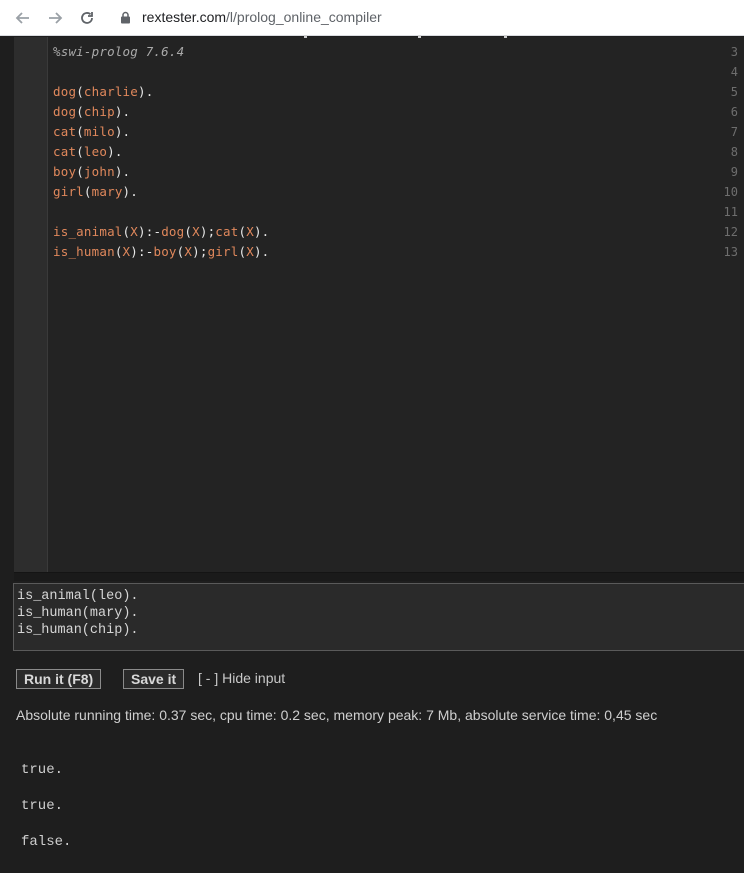 The height and width of the screenshot is (873, 744). Describe the element at coordinates (119, 51) in the screenshot. I see `code-comment-line: %swi-prolog 7.6.4` at that location.